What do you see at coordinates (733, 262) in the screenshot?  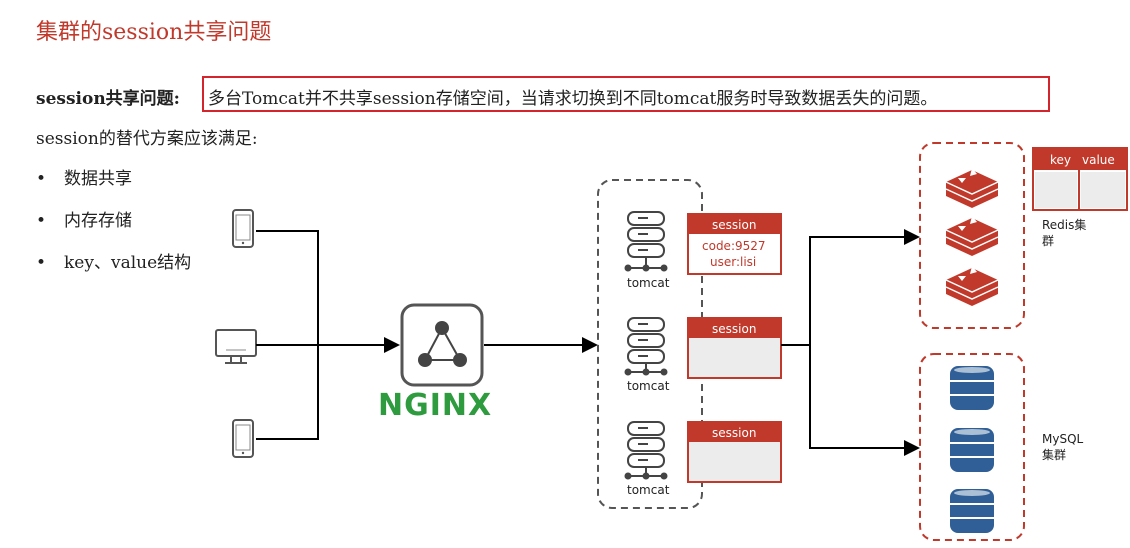 I see `session-value: user:lisi` at bounding box center [733, 262].